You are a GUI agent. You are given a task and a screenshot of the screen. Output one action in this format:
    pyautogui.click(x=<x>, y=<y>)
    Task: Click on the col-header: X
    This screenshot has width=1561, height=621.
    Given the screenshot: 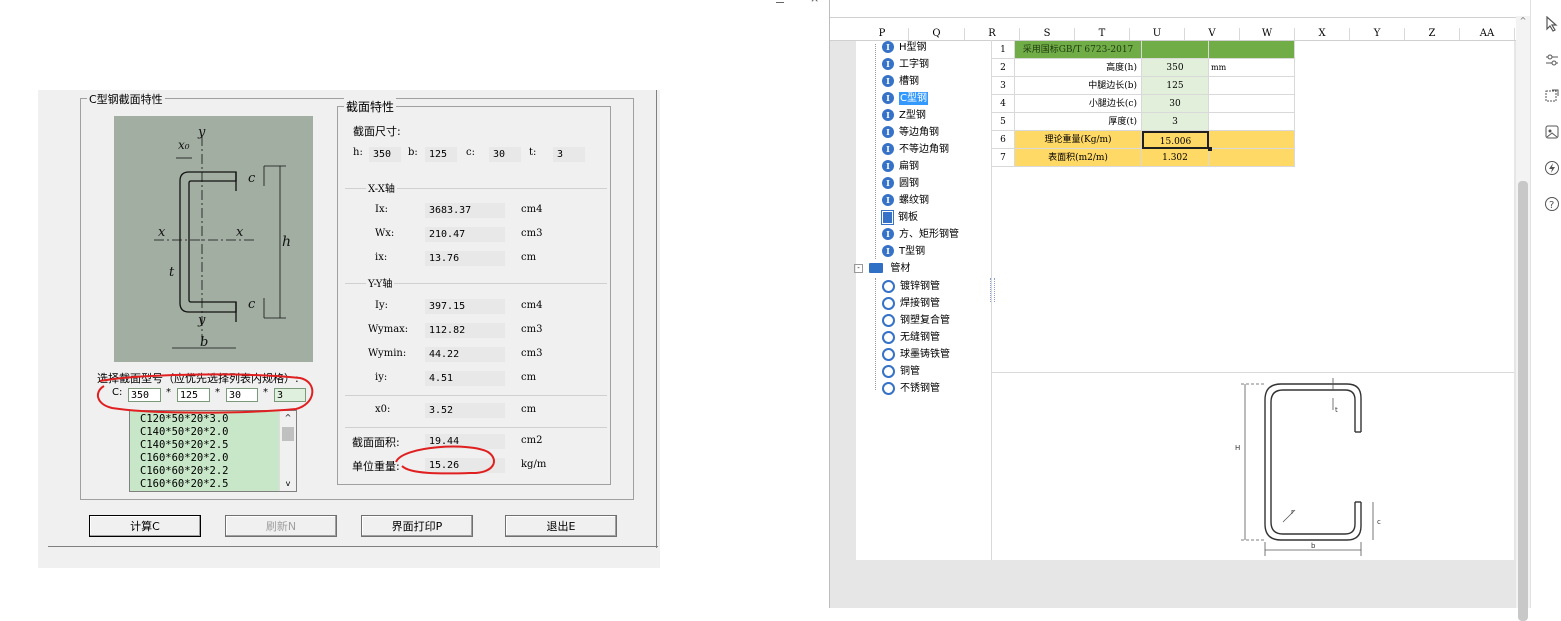 What is the action you would take?
    pyautogui.click(x=1322, y=34)
    